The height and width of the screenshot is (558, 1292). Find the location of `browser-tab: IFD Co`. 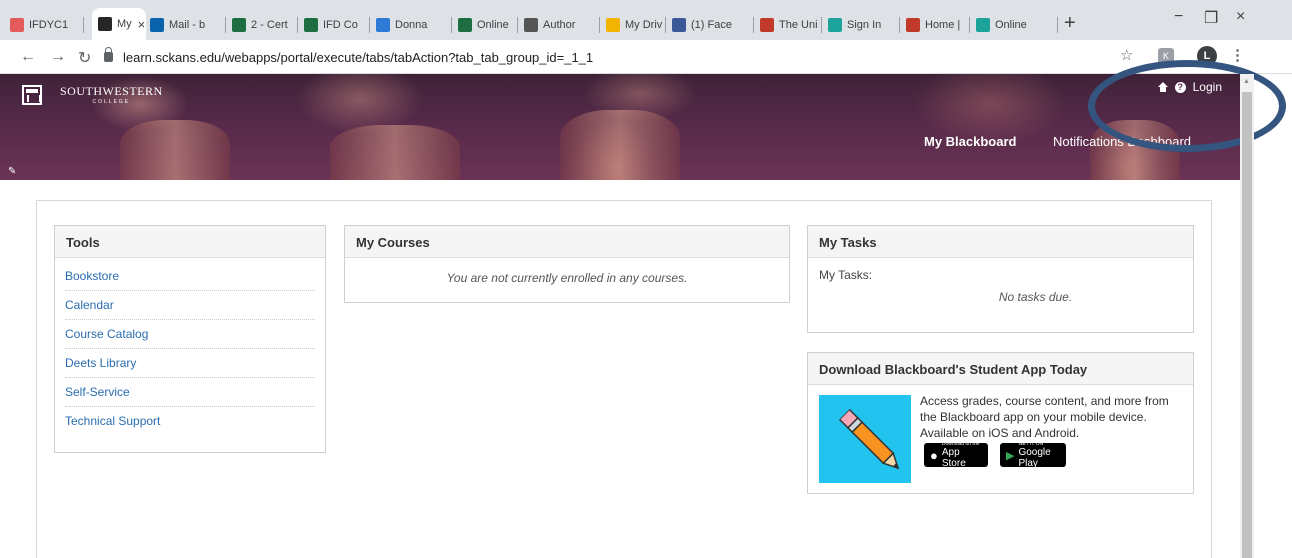

browser-tab: IFD Co is located at coordinates (337, 25).